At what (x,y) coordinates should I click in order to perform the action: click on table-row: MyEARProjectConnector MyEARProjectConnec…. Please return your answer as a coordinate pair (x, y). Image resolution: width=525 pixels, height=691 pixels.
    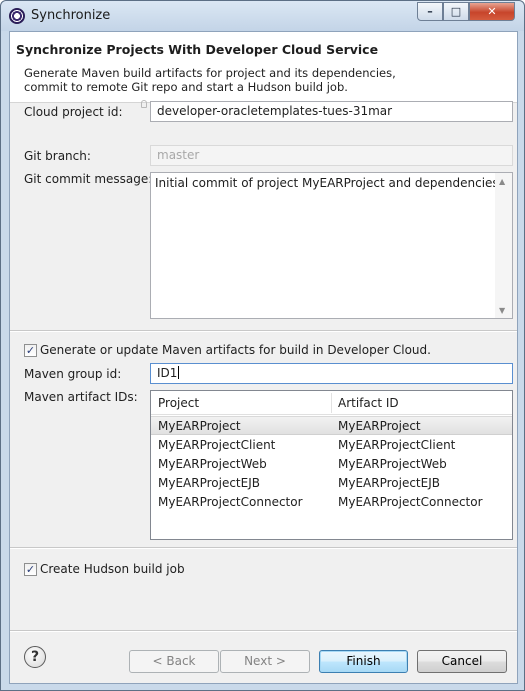
    Looking at the image, I should click on (331, 502).